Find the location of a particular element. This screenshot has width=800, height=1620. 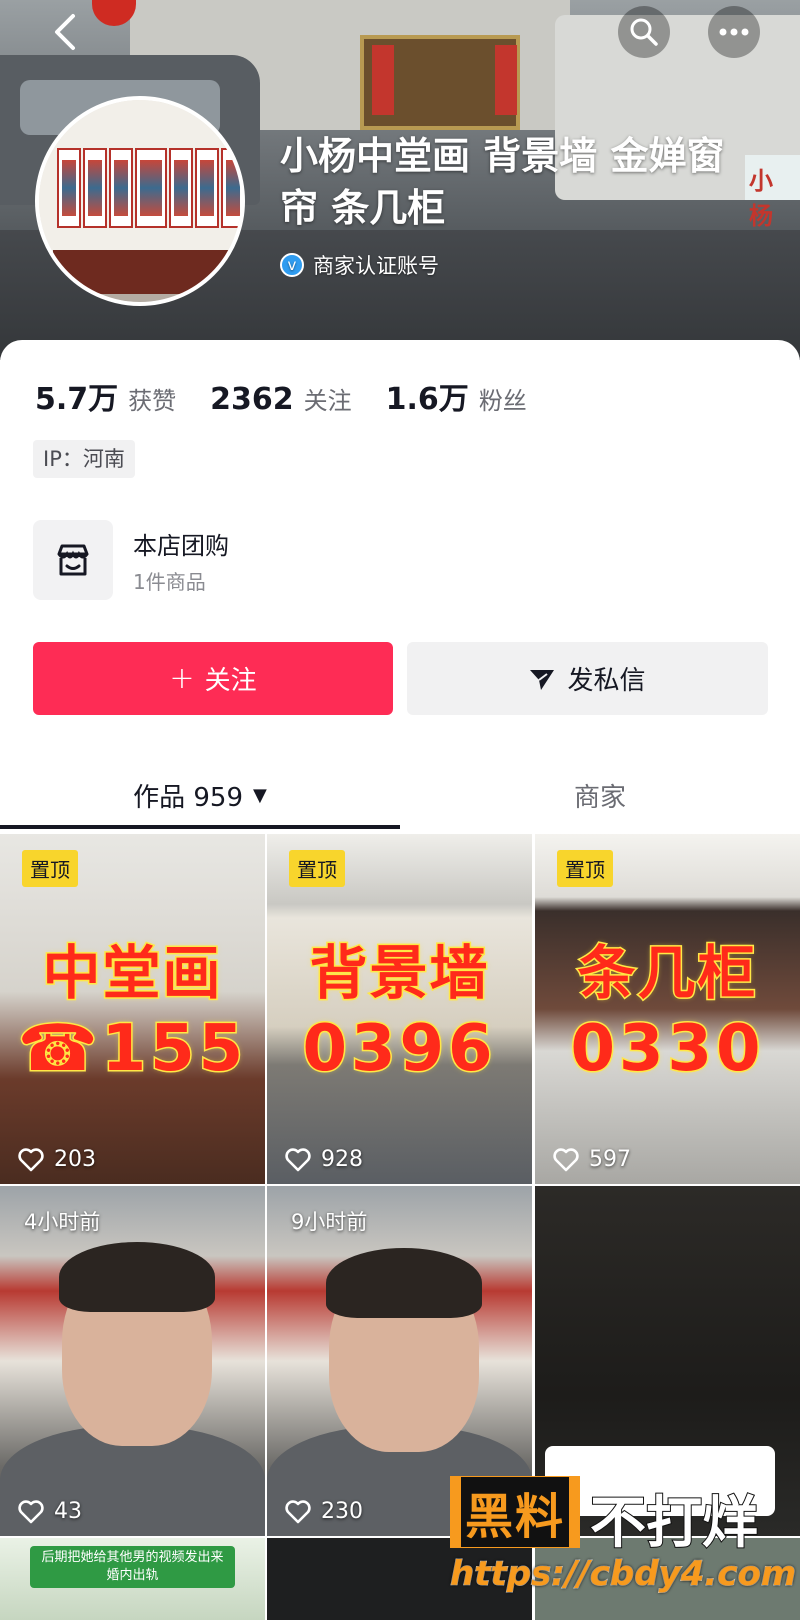

plus-icon: + is located at coordinates (182, 678).